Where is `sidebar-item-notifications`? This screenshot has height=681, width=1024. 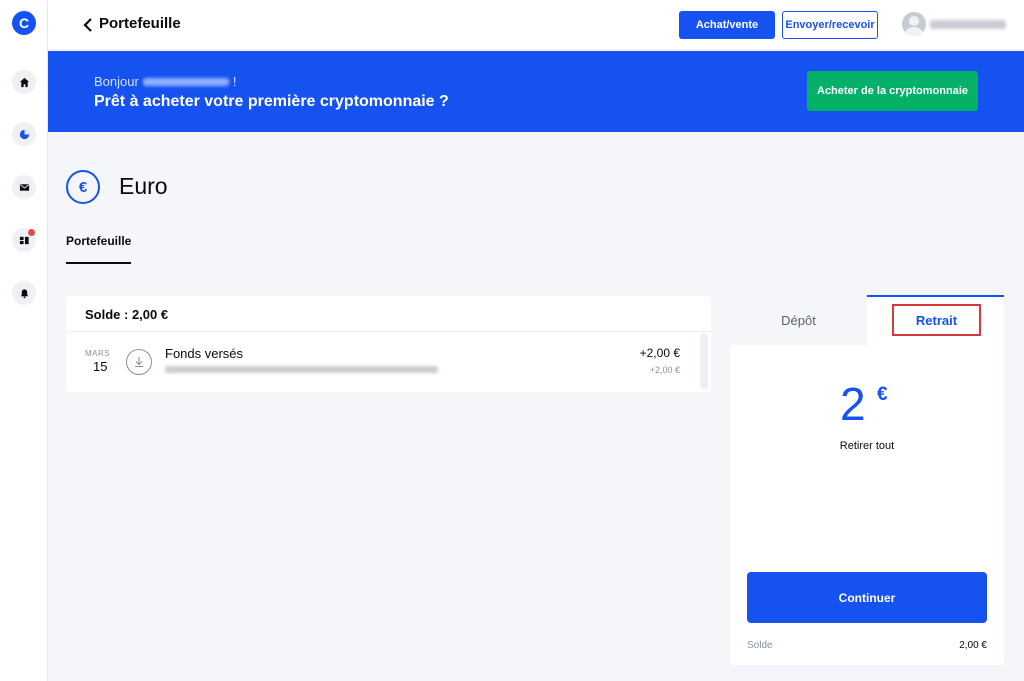
sidebar-item-notifications is located at coordinates (24, 293).